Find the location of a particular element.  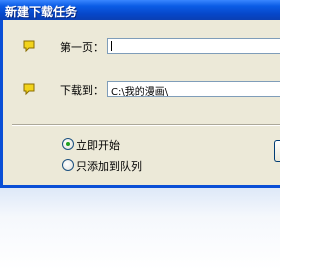

radio-selected-dot is located at coordinates (68, 144).